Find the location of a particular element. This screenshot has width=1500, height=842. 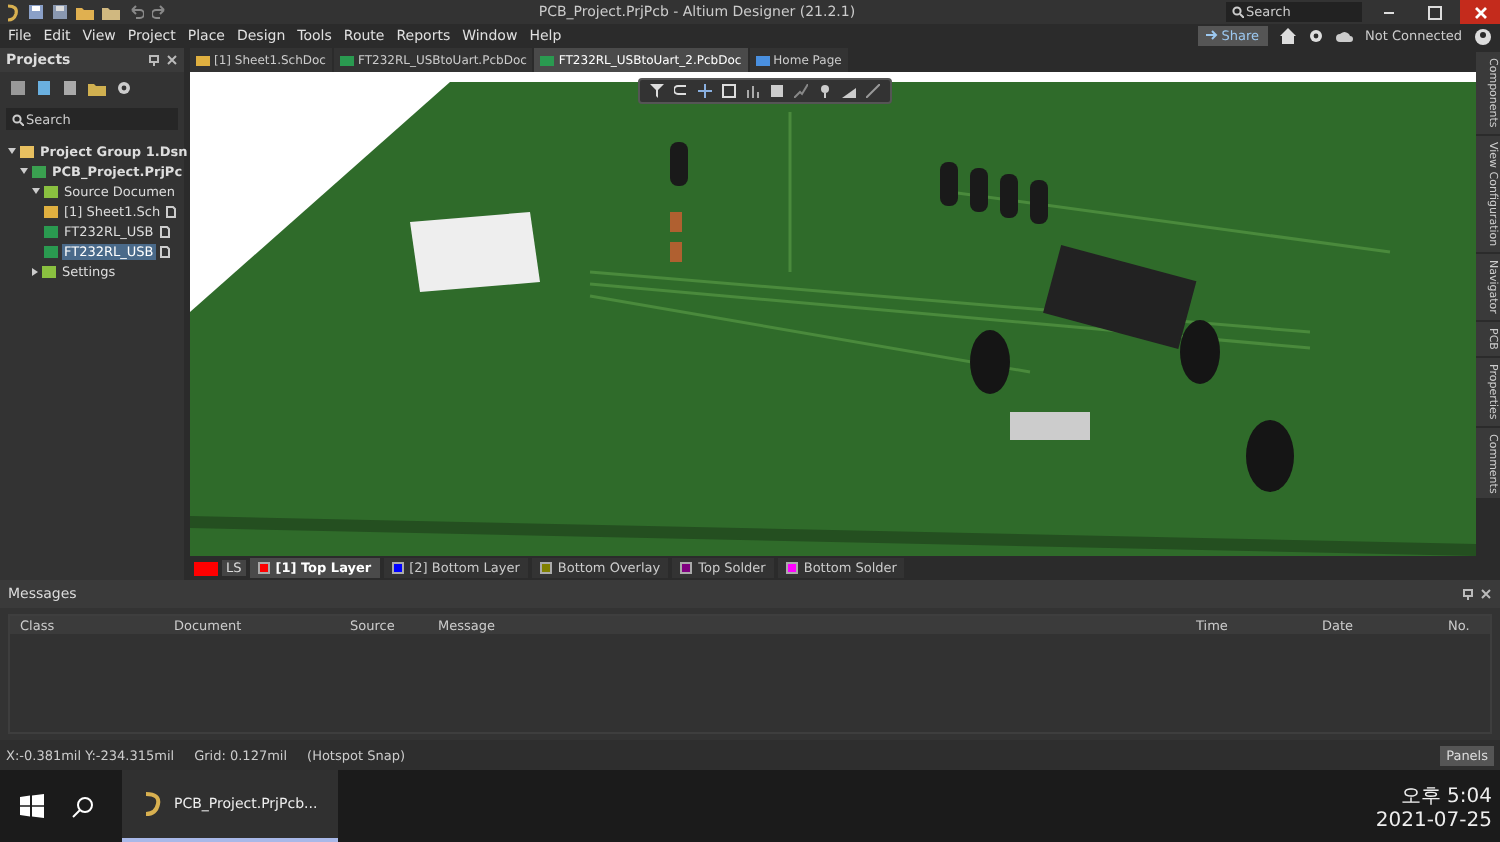

save-all-icon is located at coordinates (60, 12).